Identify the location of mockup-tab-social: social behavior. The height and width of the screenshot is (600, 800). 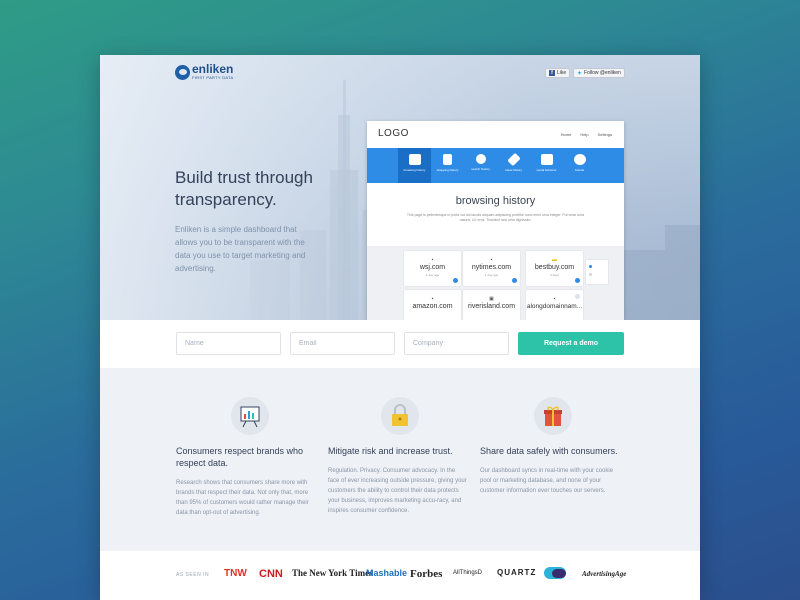
(546, 165).